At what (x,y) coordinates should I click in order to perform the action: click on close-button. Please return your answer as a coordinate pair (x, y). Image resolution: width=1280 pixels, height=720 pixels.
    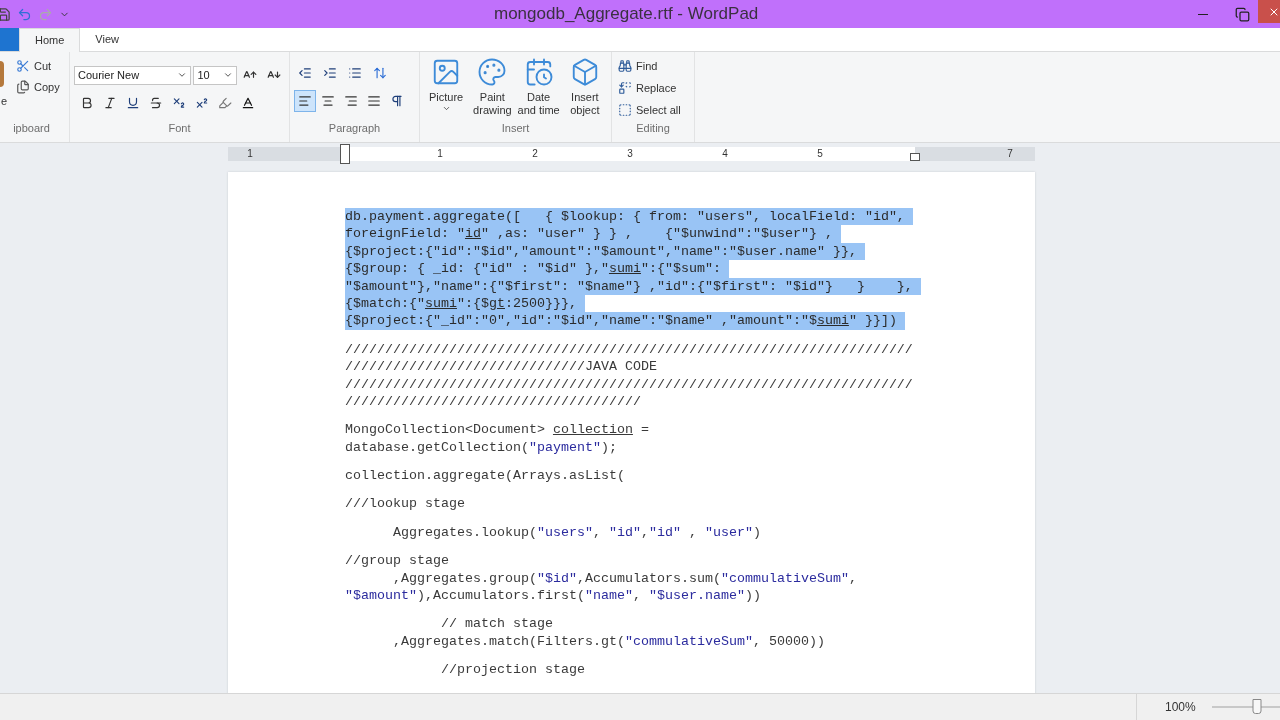
    Looking at the image, I should click on (1269, 11).